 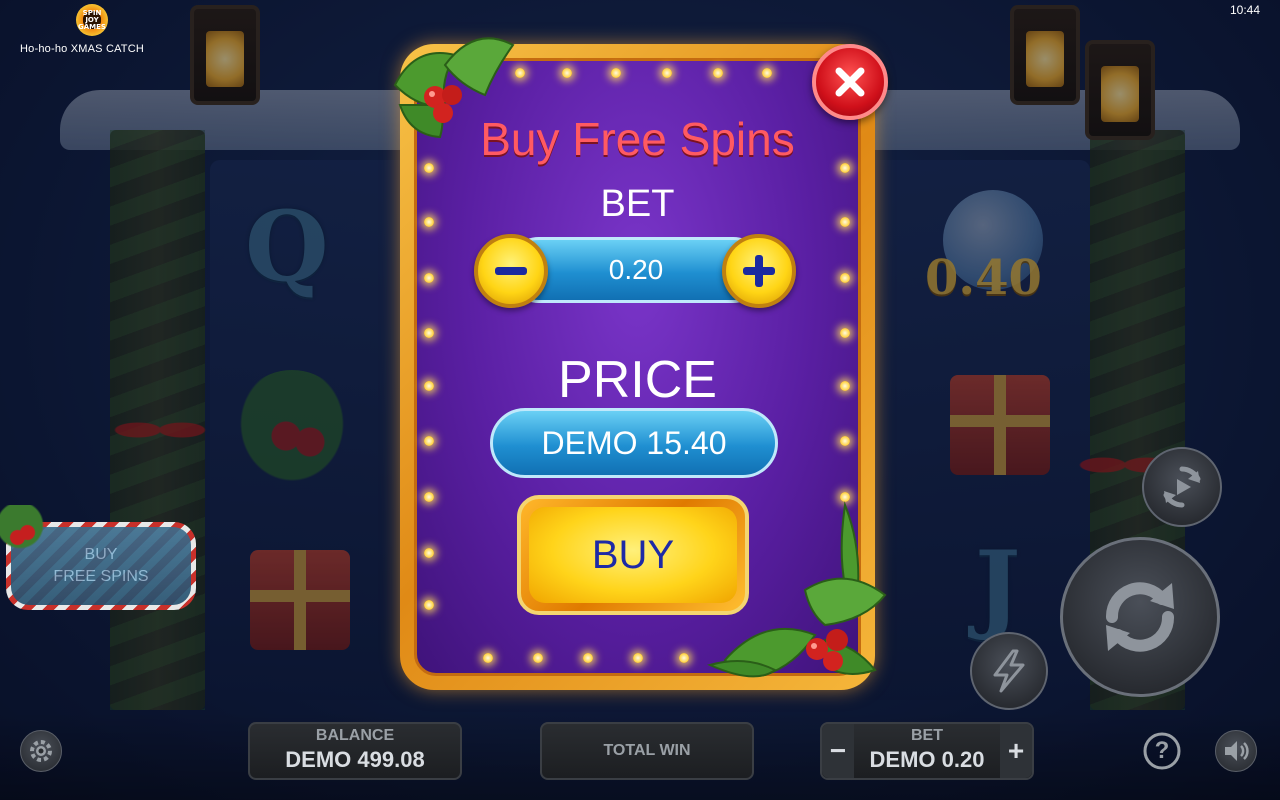 I want to click on buy-button-inner: BUY, so click(x=633, y=555).